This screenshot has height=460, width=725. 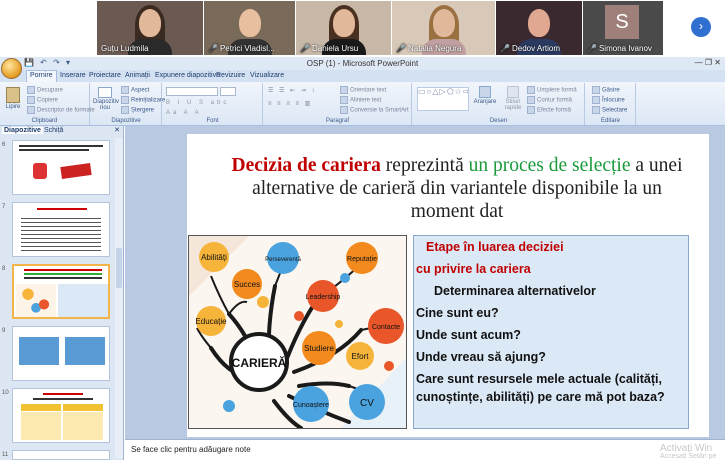 I want to click on shape-effects-button: Efecte formă, so click(x=549, y=110).